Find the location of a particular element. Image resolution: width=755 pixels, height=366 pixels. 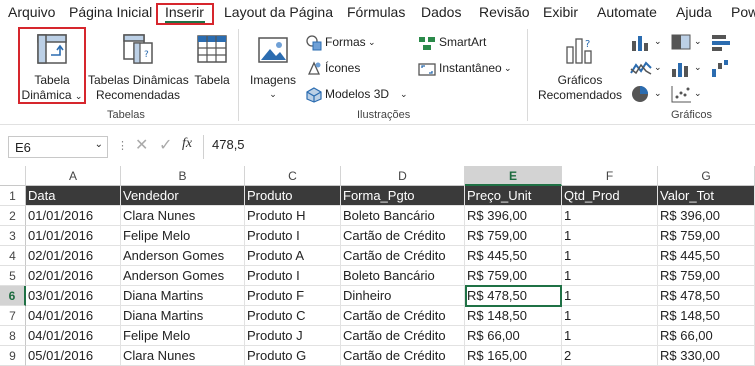

shapes-button: Formas ⌄ is located at coordinates (346, 43).